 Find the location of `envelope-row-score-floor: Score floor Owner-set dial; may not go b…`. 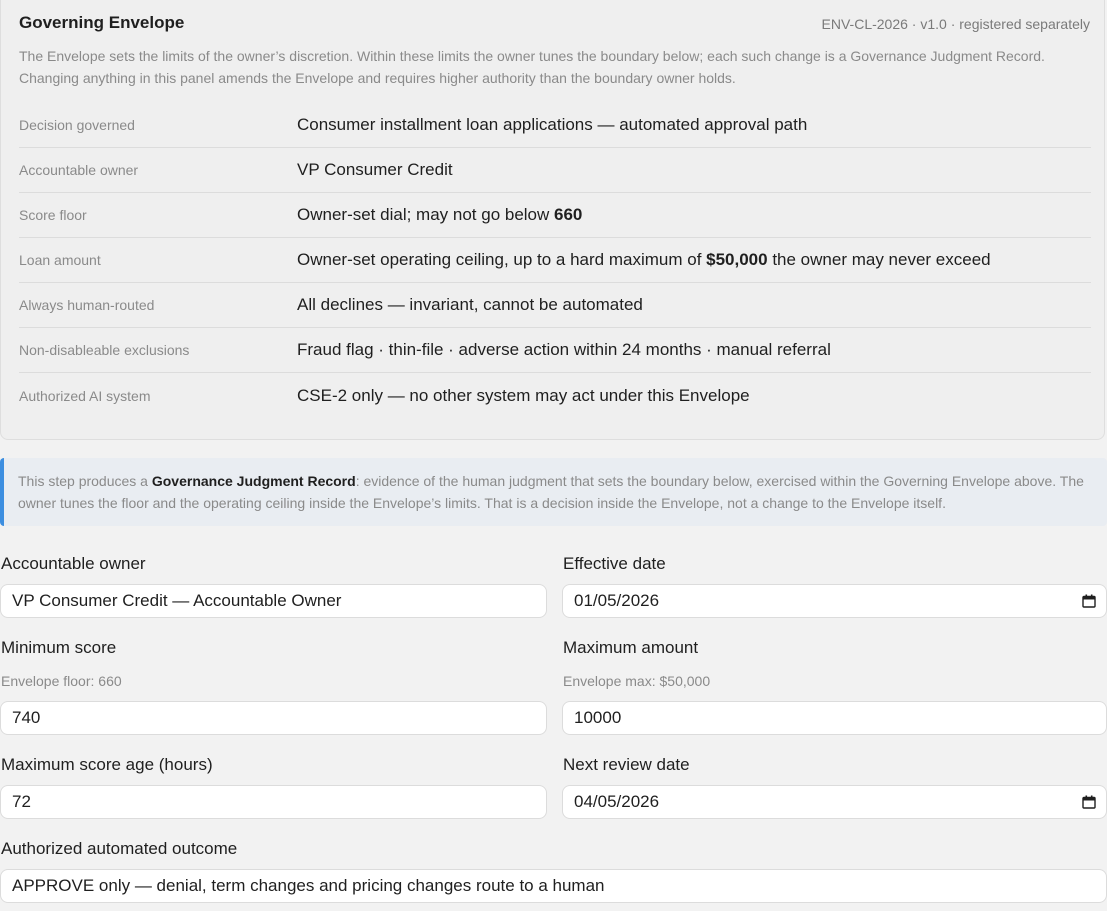

envelope-row-score-floor: Score floor Owner-set dial; may not go b… is located at coordinates (555, 215).